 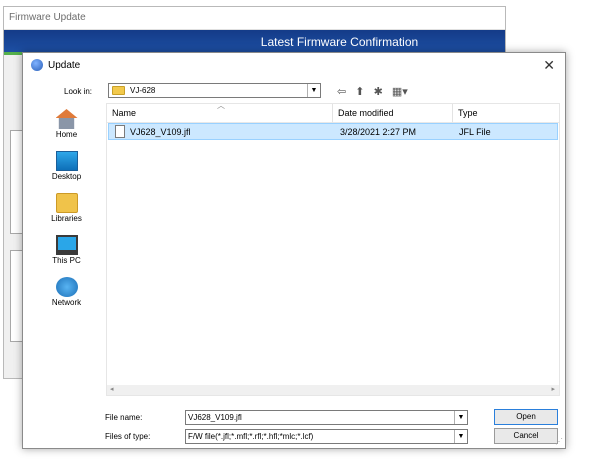 I want to click on file-icon, so click(x=120, y=131).